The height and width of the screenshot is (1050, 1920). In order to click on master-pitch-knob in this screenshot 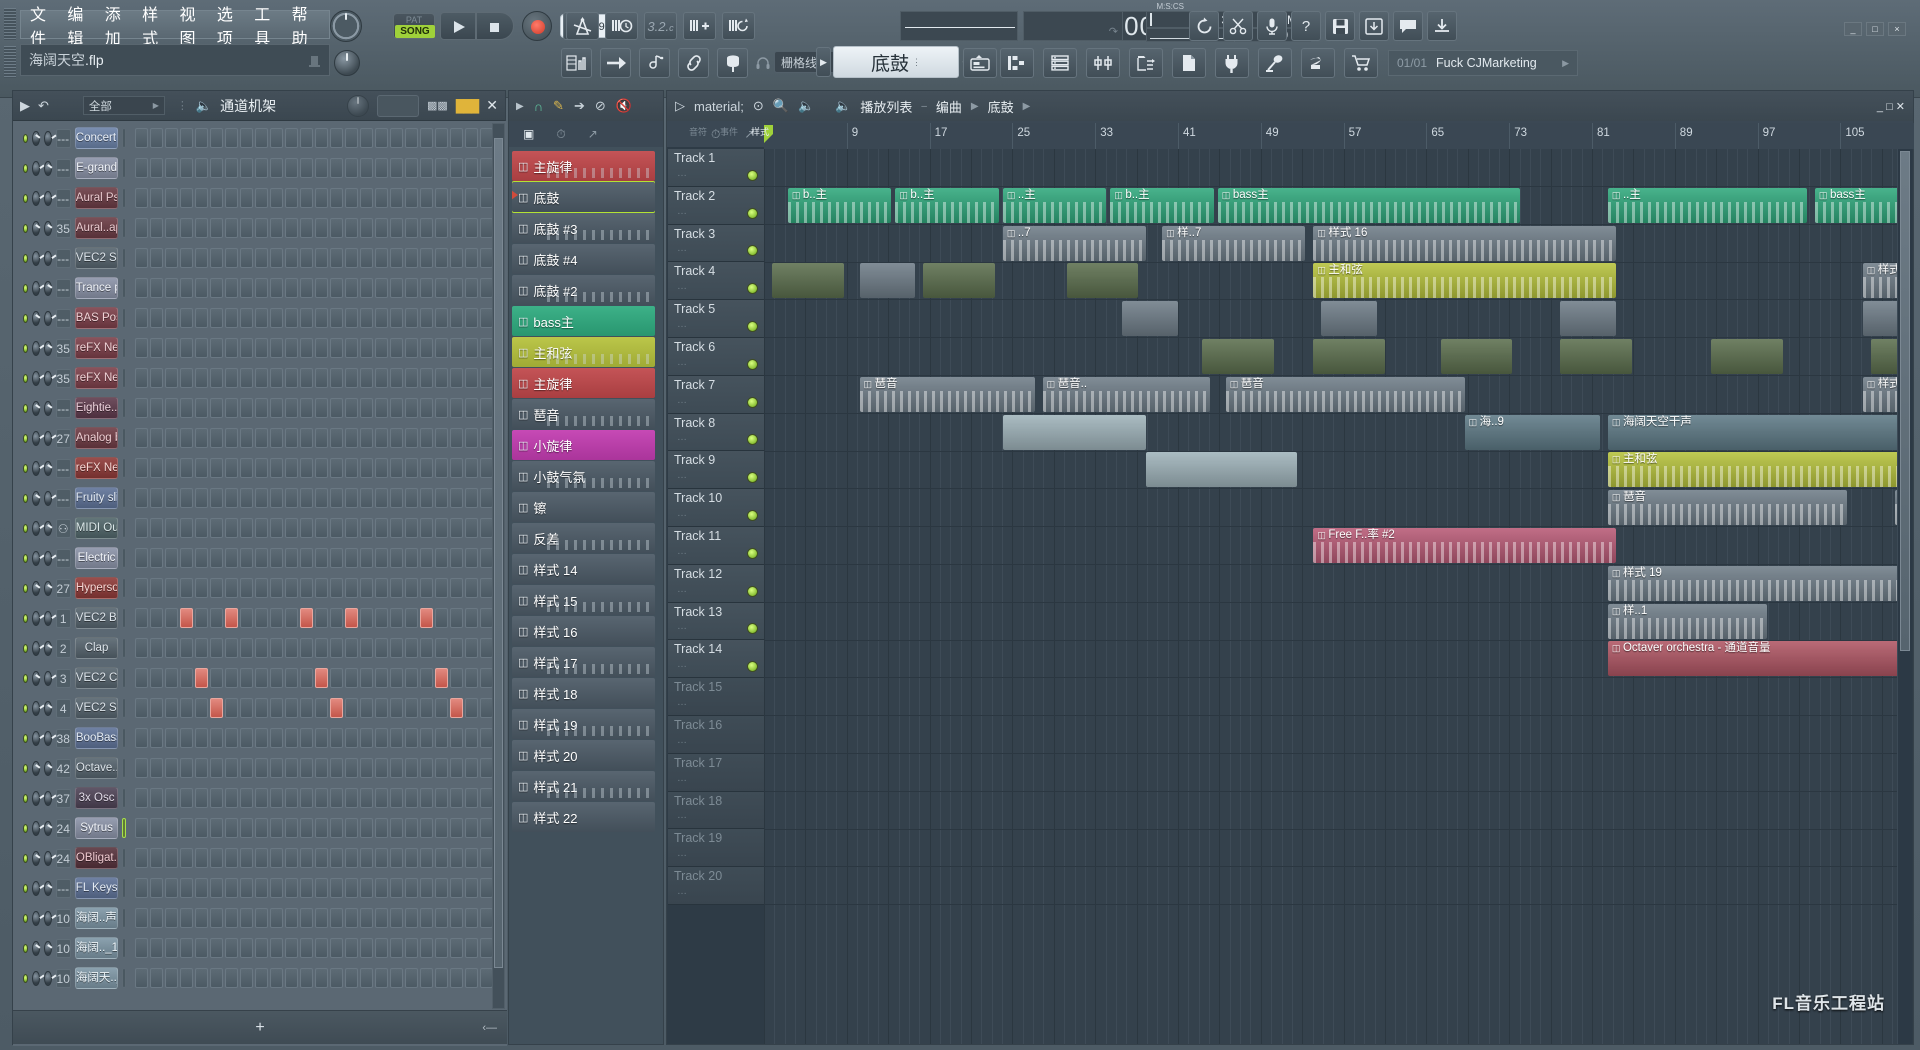, I will do `click(346, 26)`.